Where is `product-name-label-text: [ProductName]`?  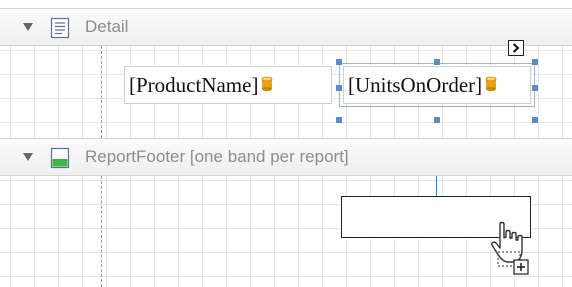 product-name-label-text: [ProductName] is located at coordinates (194, 85).